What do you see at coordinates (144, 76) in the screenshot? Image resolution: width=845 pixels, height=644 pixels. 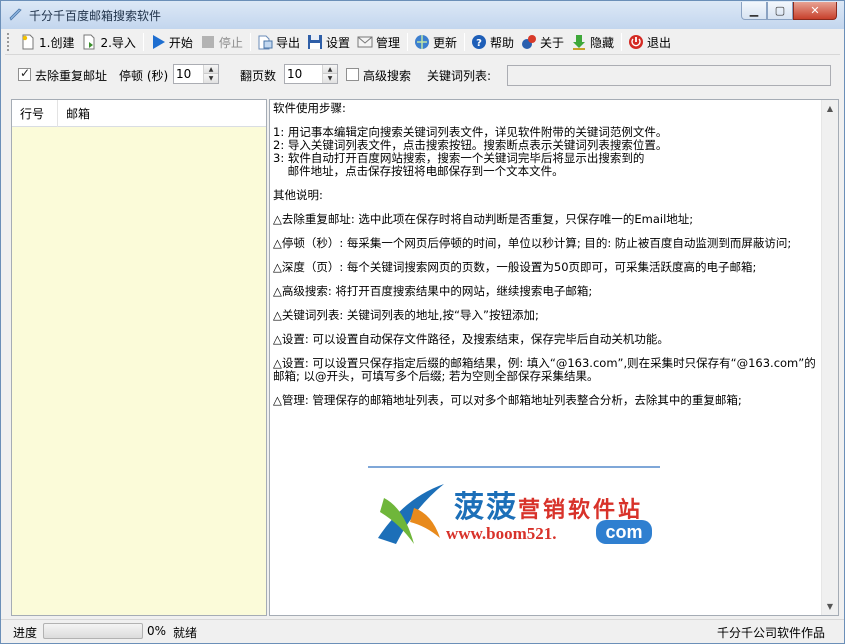 I see `pause-label: 停顿 (秒)` at bounding box center [144, 76].